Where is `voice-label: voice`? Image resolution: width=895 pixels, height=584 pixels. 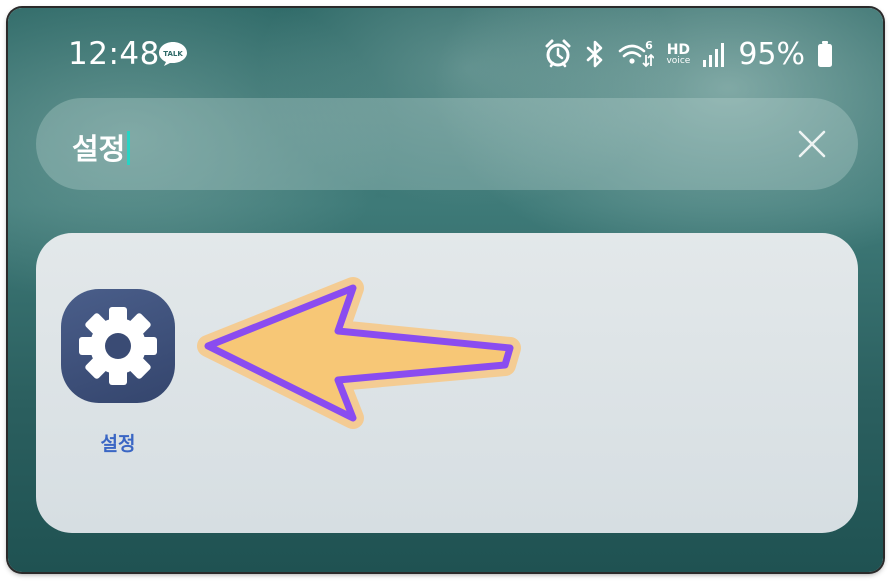
voice-label: voice is located at coordinates (678, 60).